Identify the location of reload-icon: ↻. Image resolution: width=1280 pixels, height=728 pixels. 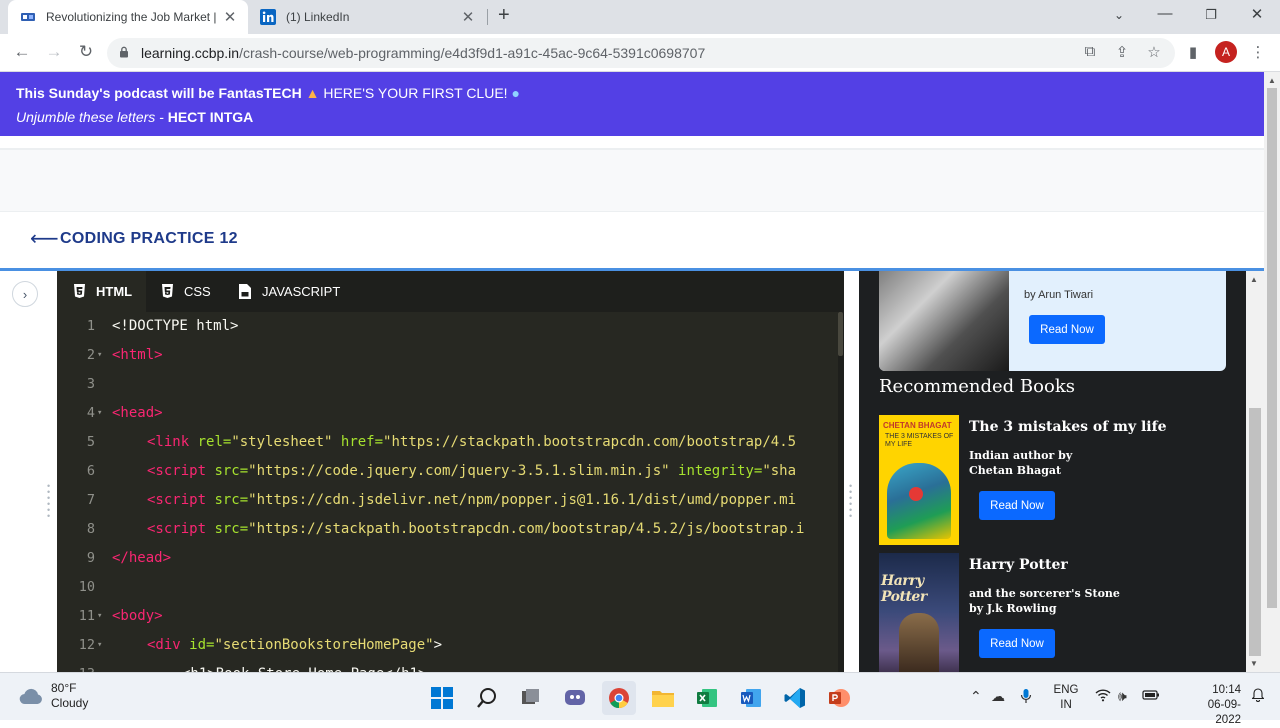
(86, 52).